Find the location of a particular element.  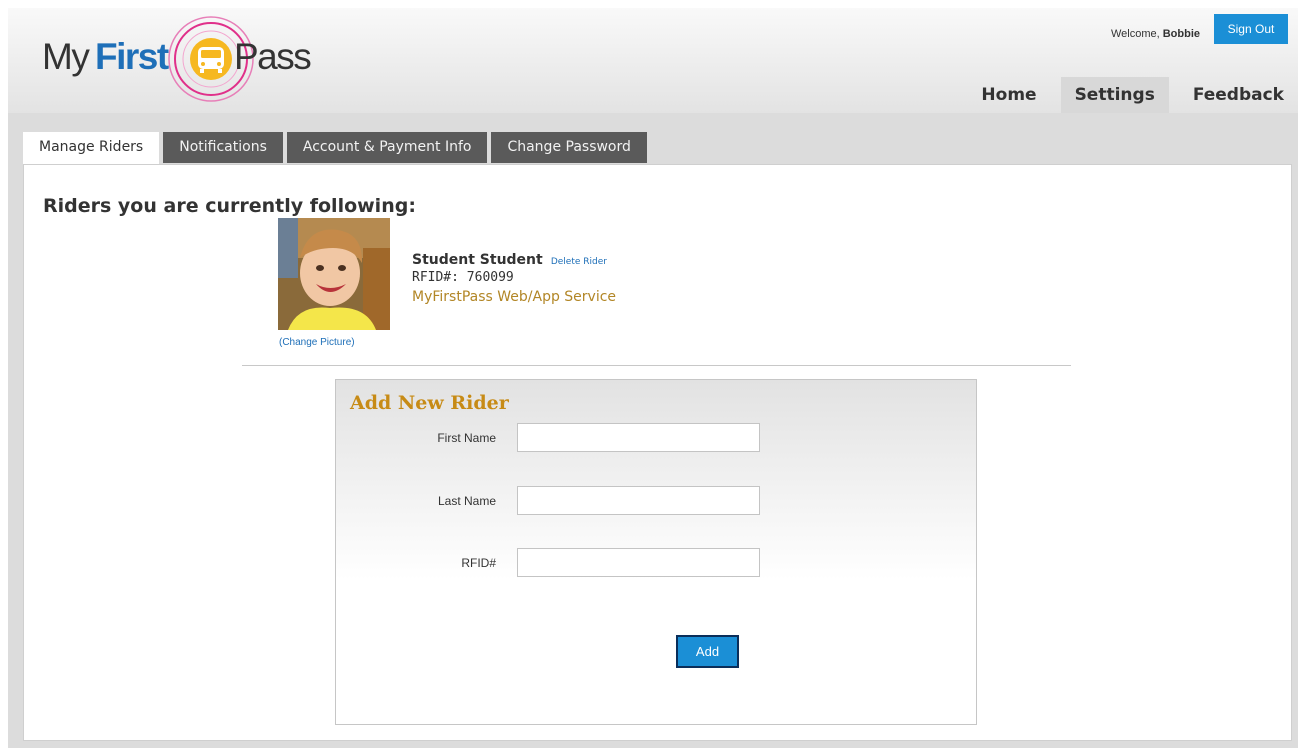

myfirstpass-logo: My First Pass is located at coordinates (183, 59).